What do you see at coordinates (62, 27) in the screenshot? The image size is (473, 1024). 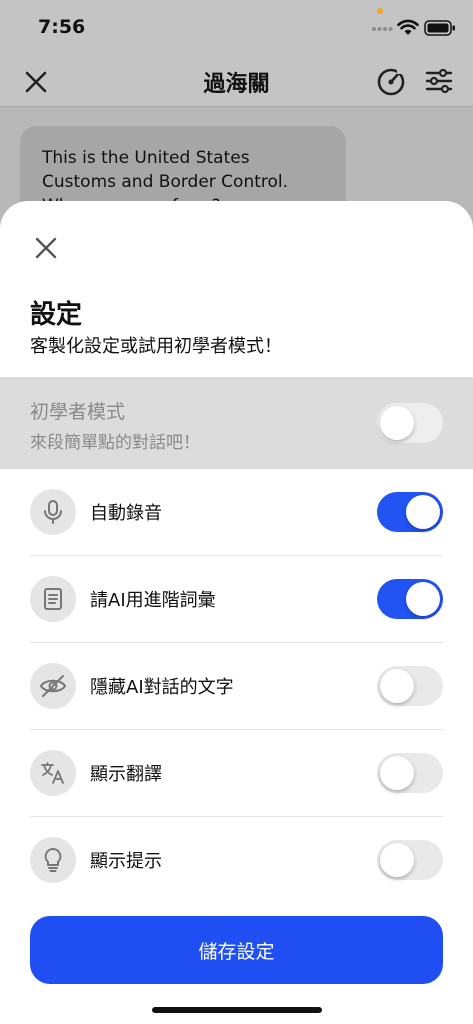 I see `status-time: 7:56` at bounding box center [62, 27].